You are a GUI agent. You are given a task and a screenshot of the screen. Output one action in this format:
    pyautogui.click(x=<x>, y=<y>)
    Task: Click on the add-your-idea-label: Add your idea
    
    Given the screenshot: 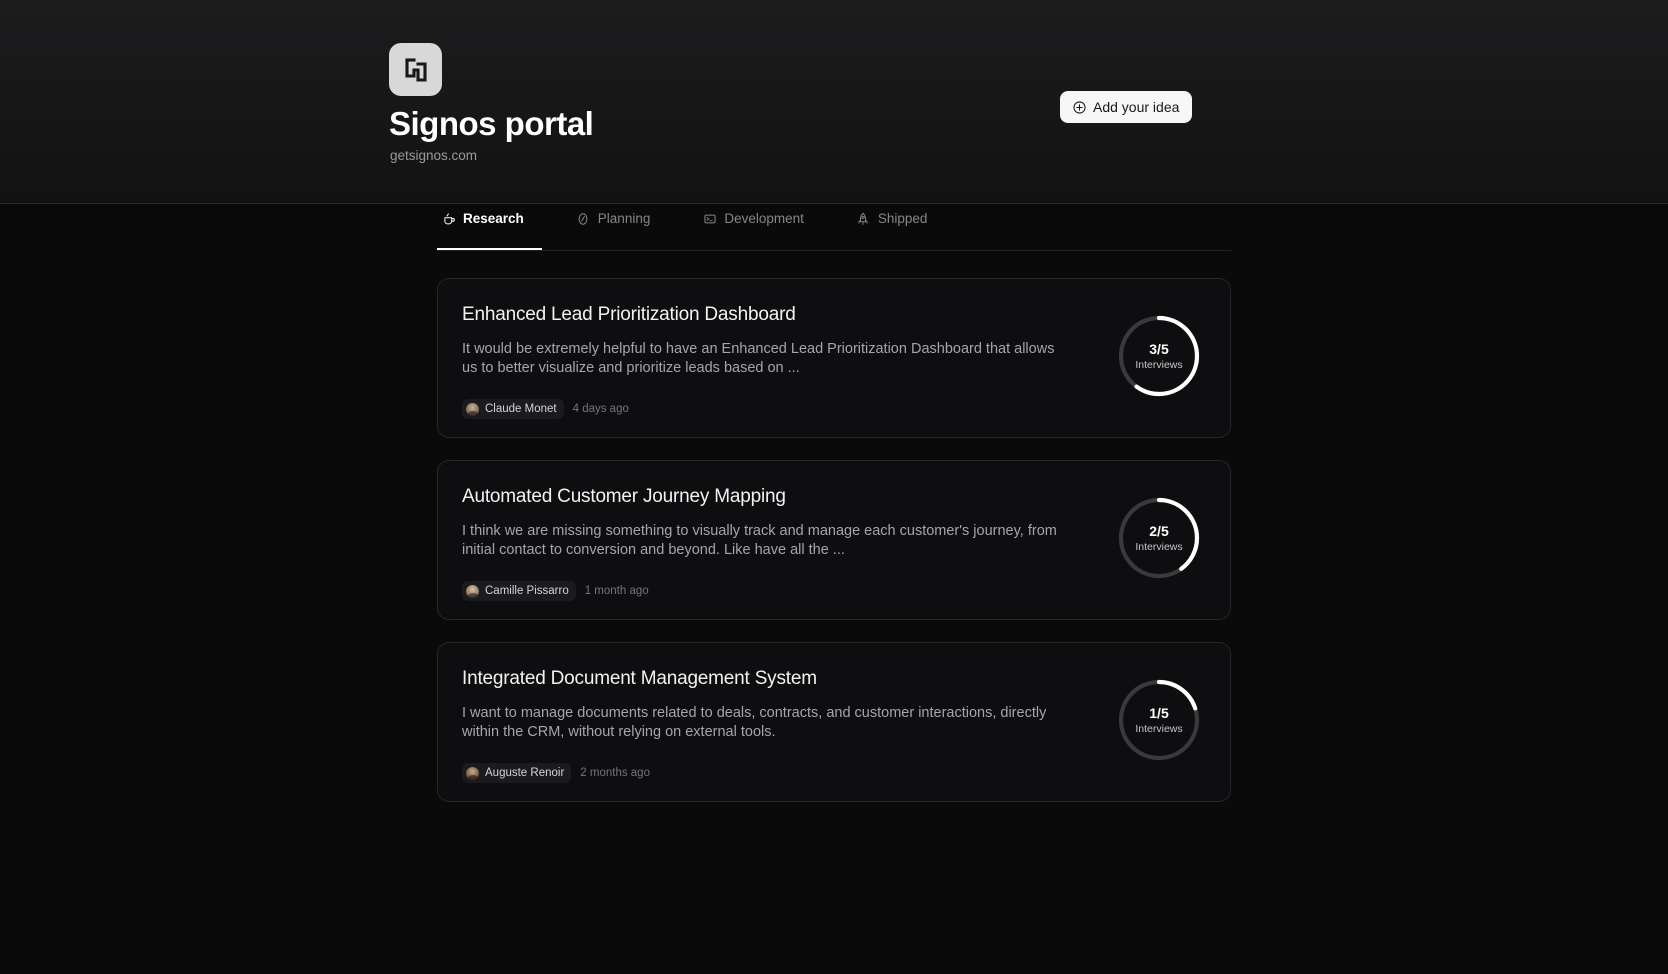 What is the action you would take?
    pyautogui.click(x=1136, y=107)
    